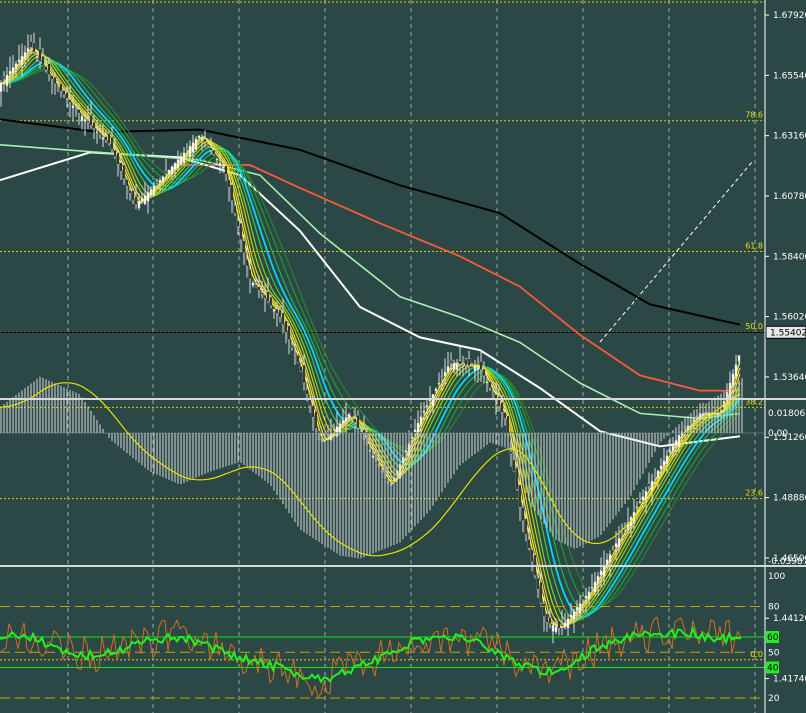 This screenshot has height=713, width=806. I want to click on price-tick-label: 1.67920, so click(789, 16).